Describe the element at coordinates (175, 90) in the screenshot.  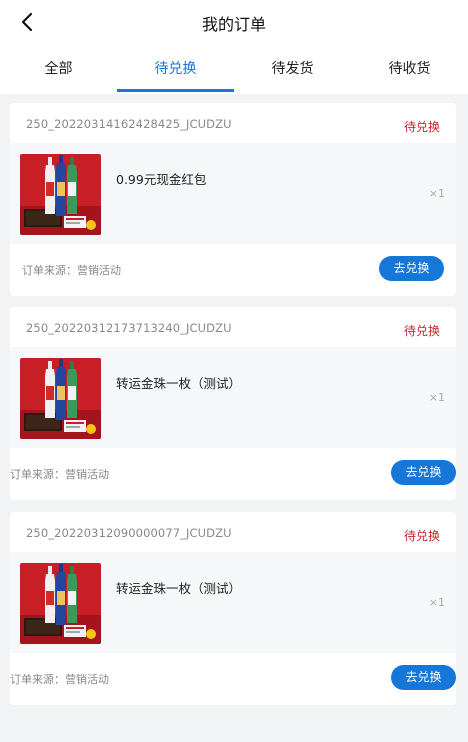
I see `active-tab-indicator` at that location.